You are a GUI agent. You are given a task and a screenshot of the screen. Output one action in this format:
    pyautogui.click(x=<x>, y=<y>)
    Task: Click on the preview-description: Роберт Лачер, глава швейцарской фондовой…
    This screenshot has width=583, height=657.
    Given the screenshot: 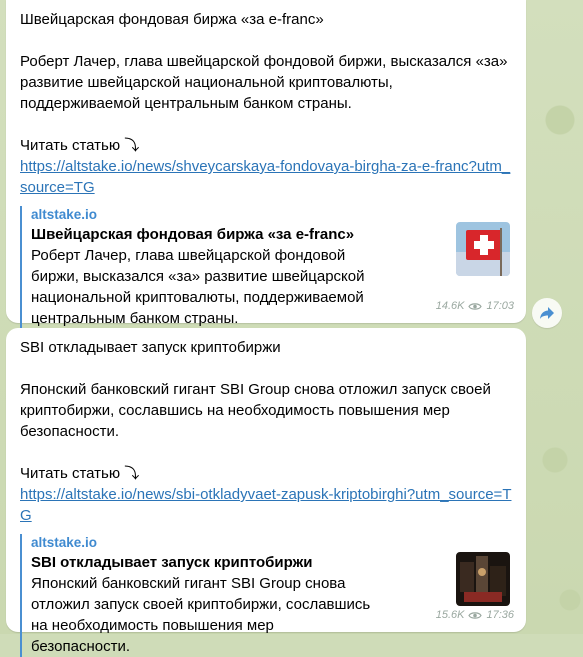 What is the action you would take?
    pyautogui.click(x=198, y=287)
    